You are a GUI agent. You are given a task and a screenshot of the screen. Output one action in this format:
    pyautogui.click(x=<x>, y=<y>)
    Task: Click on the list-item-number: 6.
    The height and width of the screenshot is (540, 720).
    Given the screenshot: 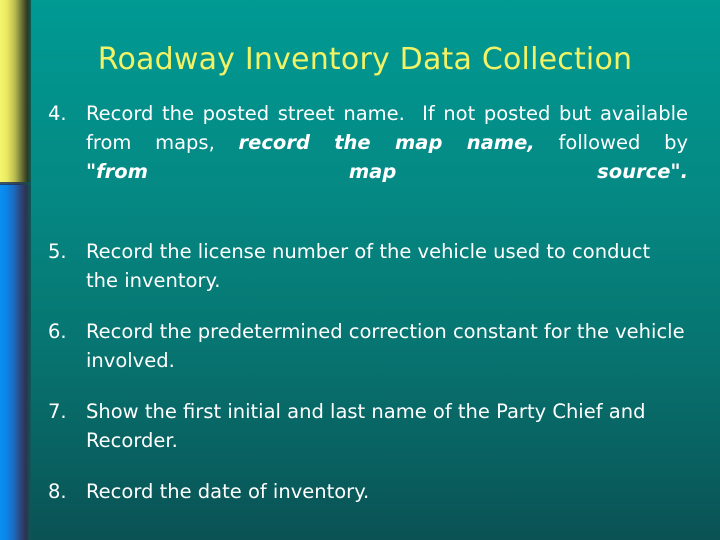 What is the action you would take?
    pyautogui.click(x=57, y=331)
    